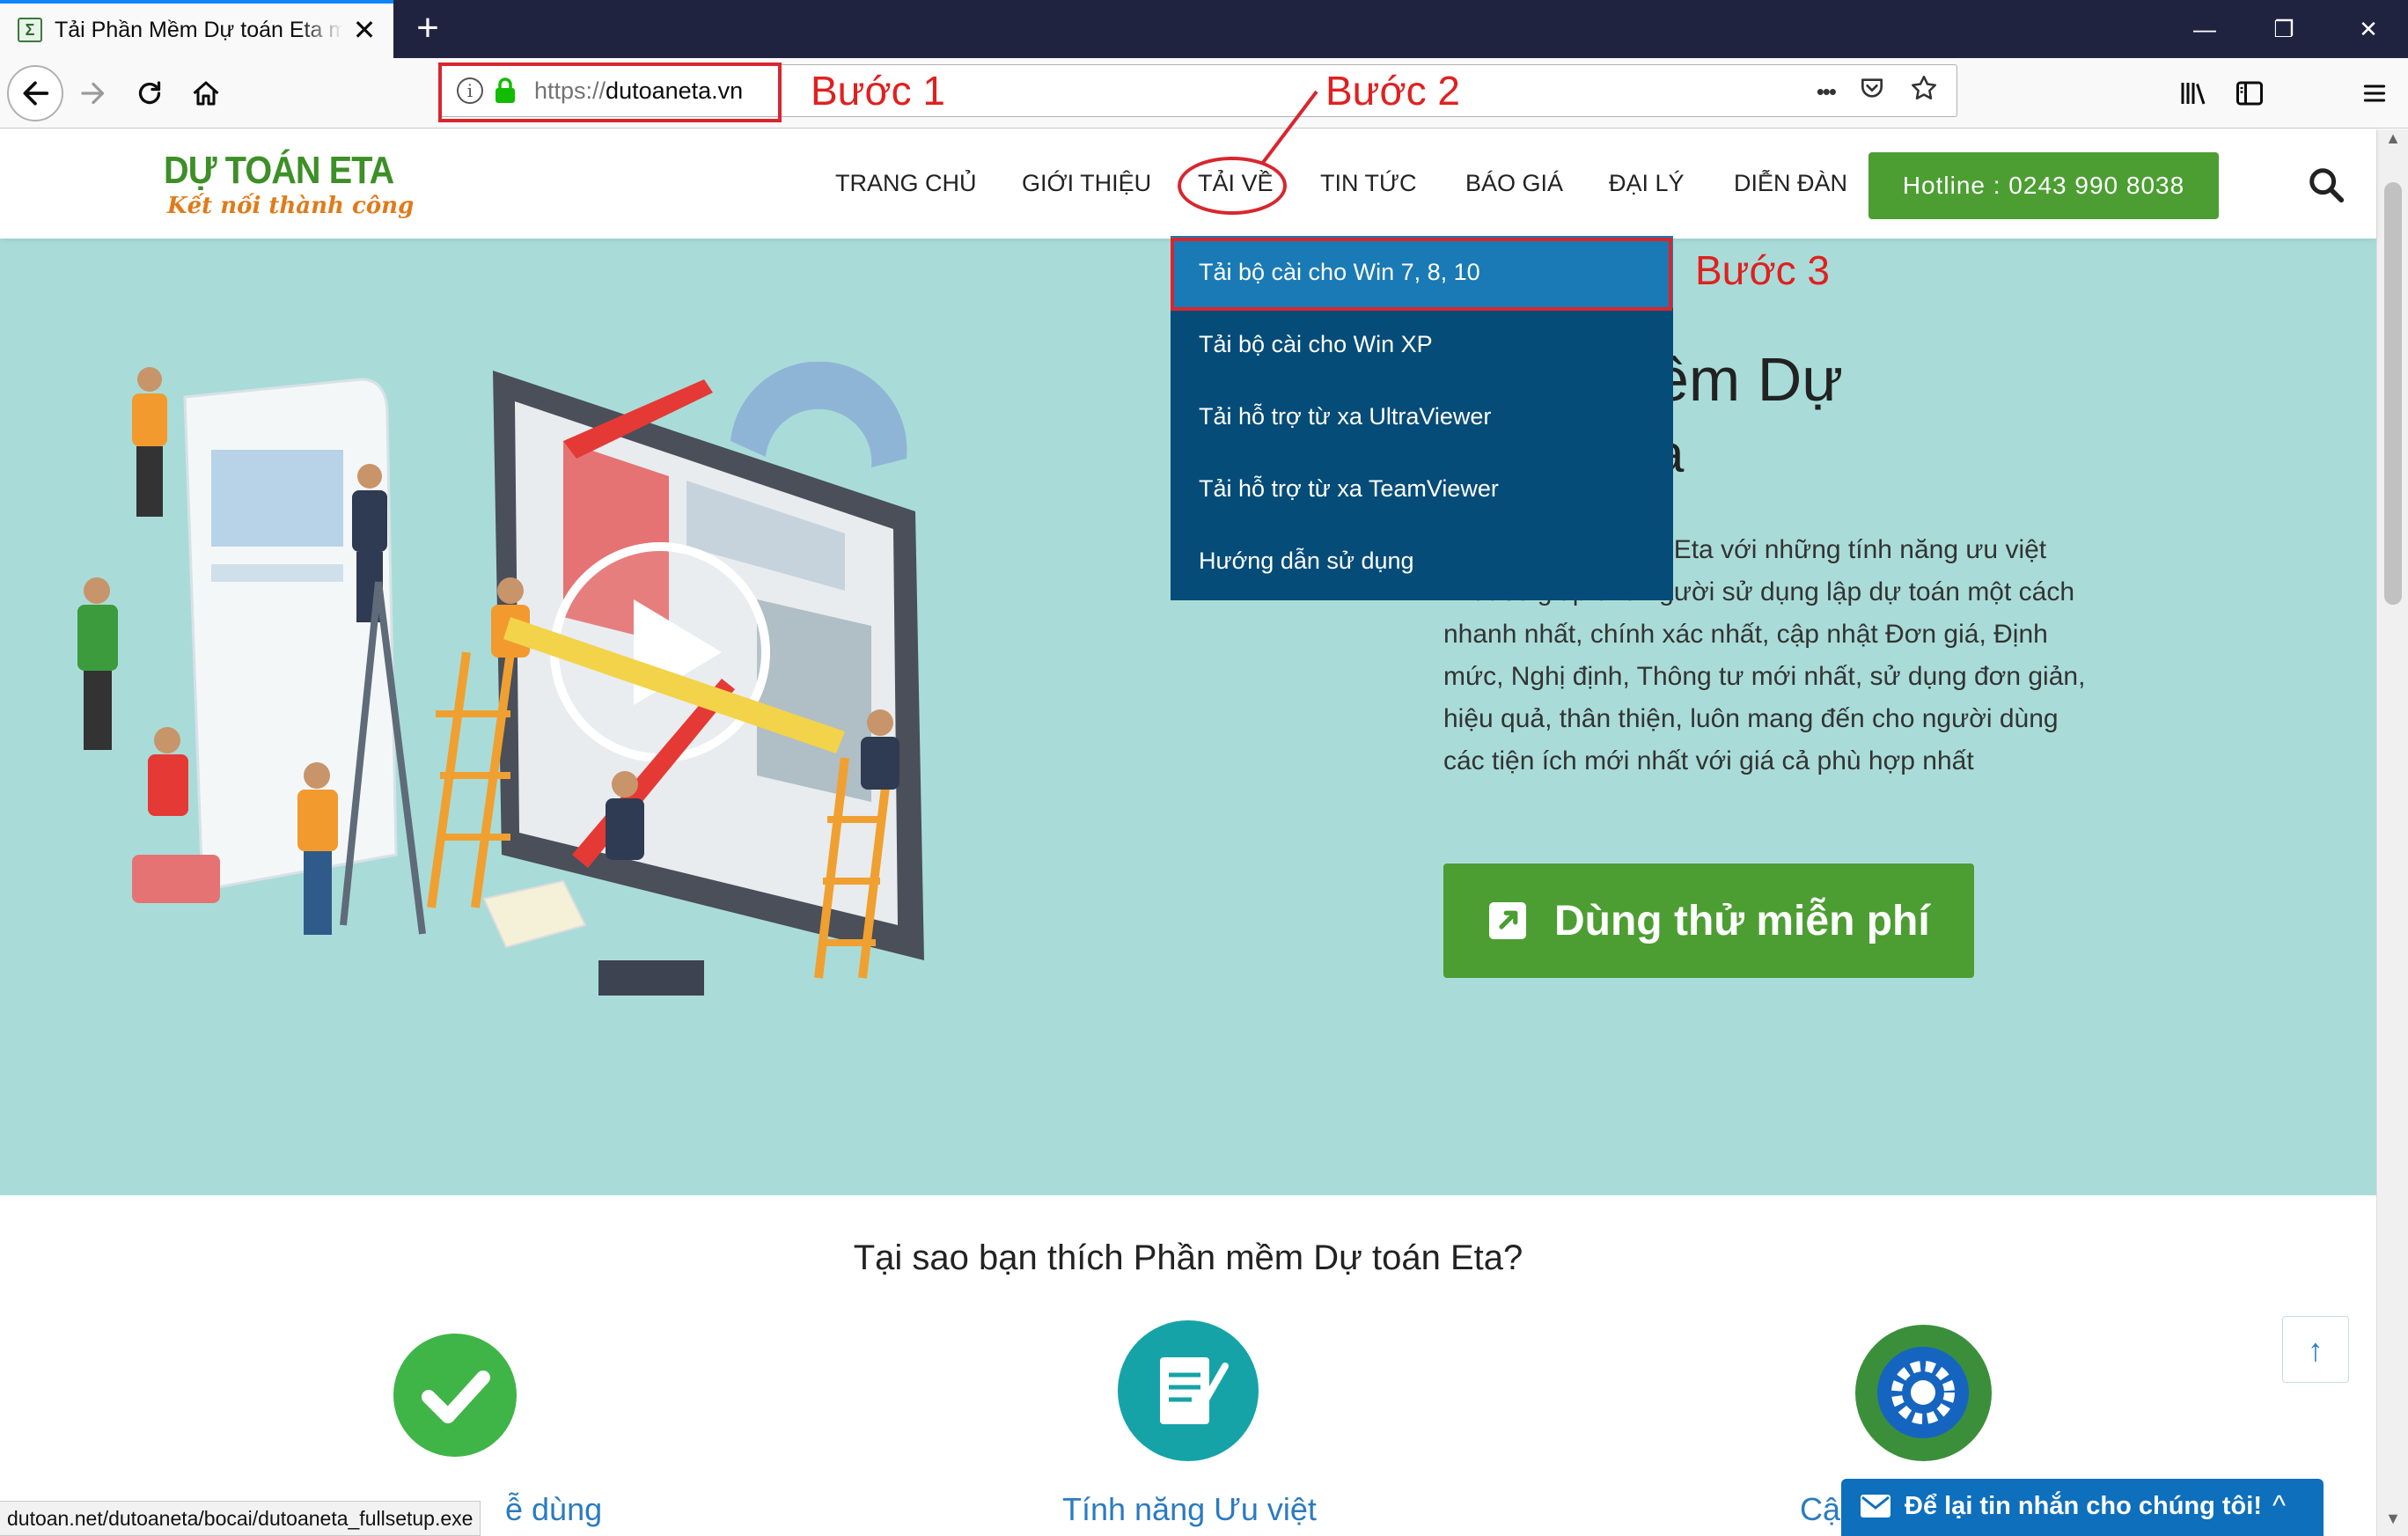 This screenshot has width=2408, height=1536. Describe the element at coordinates (1368, 183) in the screenshot. I see `nav-news: TIN TỨC` at that location.